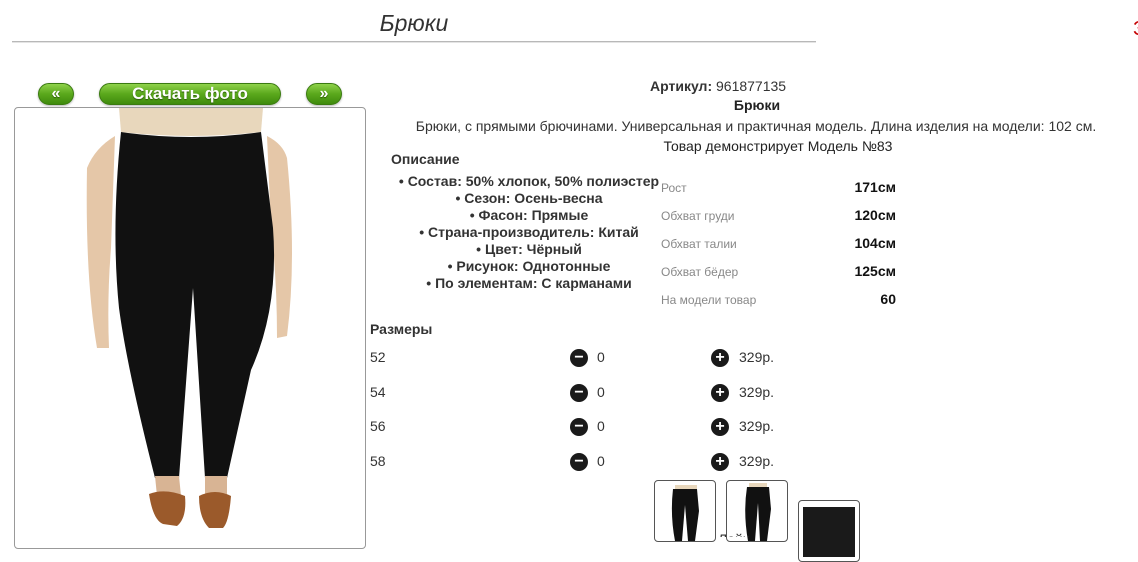 This screenshot has width=1138, height=562. Describe the element at coordinates (529, 249) in the screenshot. I see `property-item: Цвет: Чёрный` at that location.